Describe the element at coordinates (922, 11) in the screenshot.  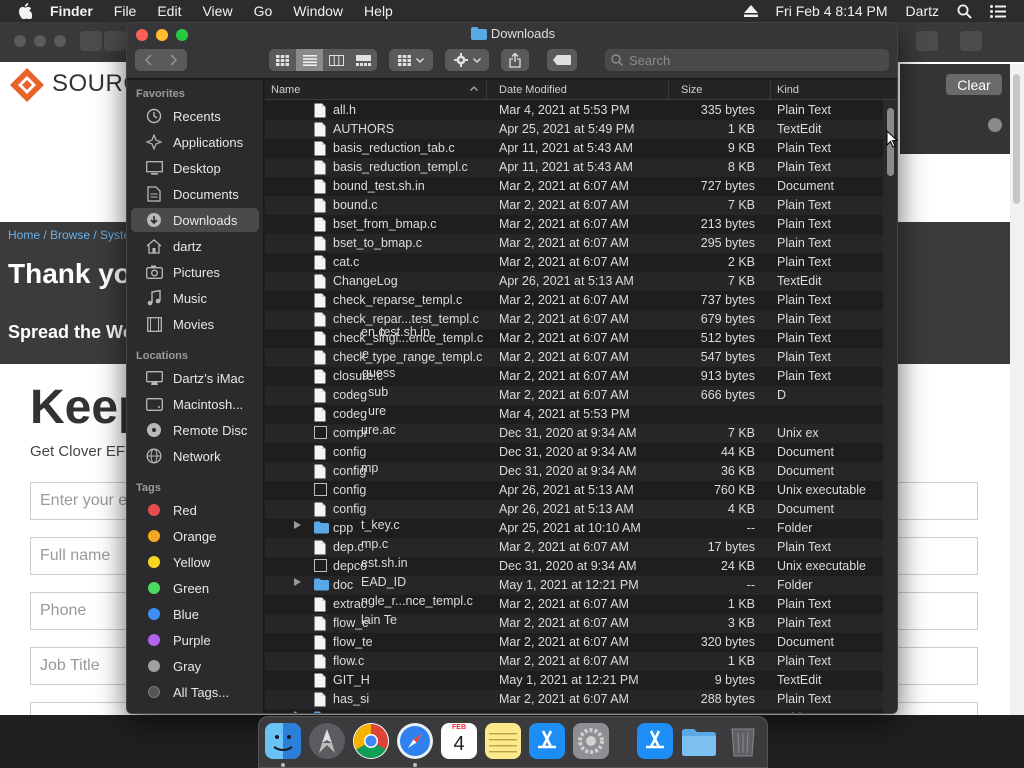
I see `menu-user-name: Dartz` at that location.